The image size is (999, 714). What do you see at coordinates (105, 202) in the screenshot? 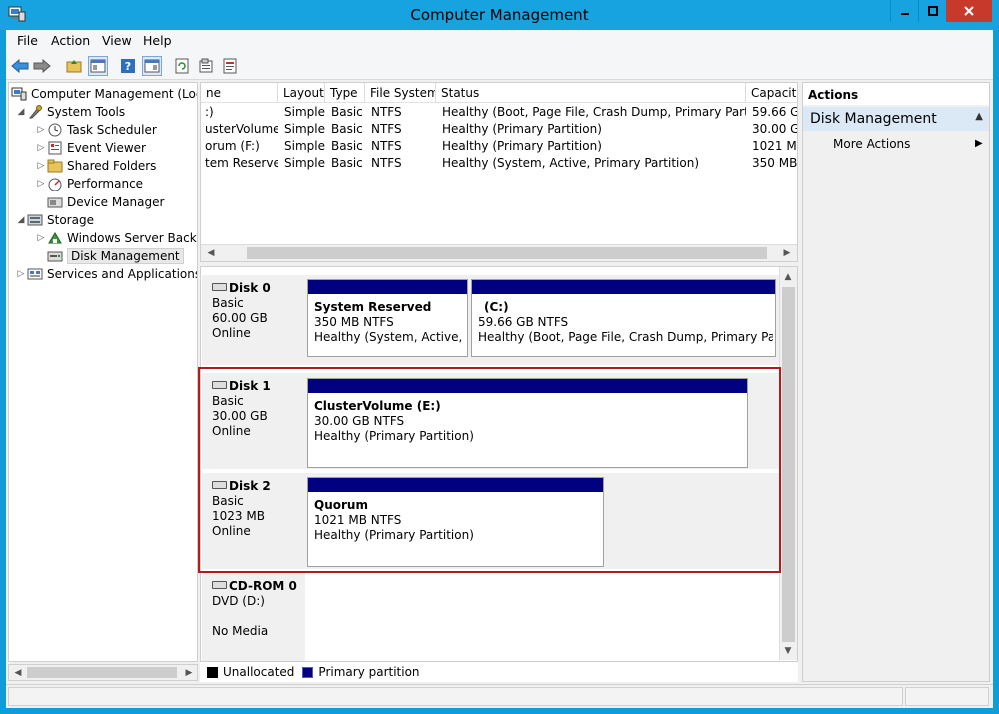
I see `tree-item-device-manager: Device Manager` at bounding box center [105, 202].